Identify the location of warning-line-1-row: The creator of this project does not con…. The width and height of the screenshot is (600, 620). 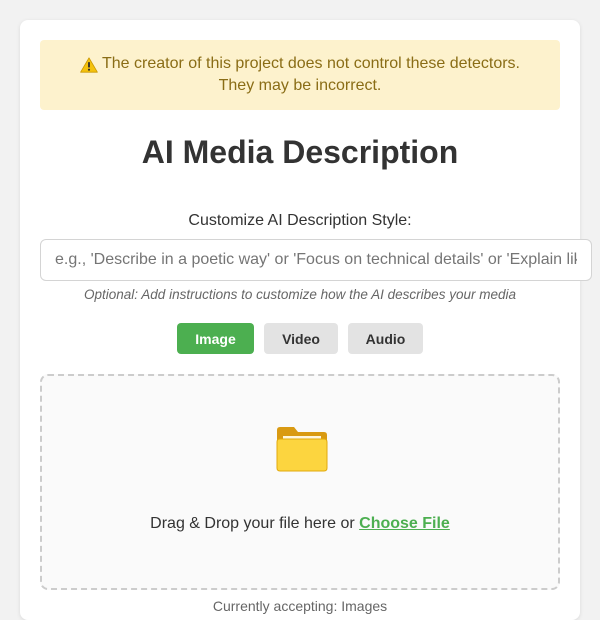
(300, 64).